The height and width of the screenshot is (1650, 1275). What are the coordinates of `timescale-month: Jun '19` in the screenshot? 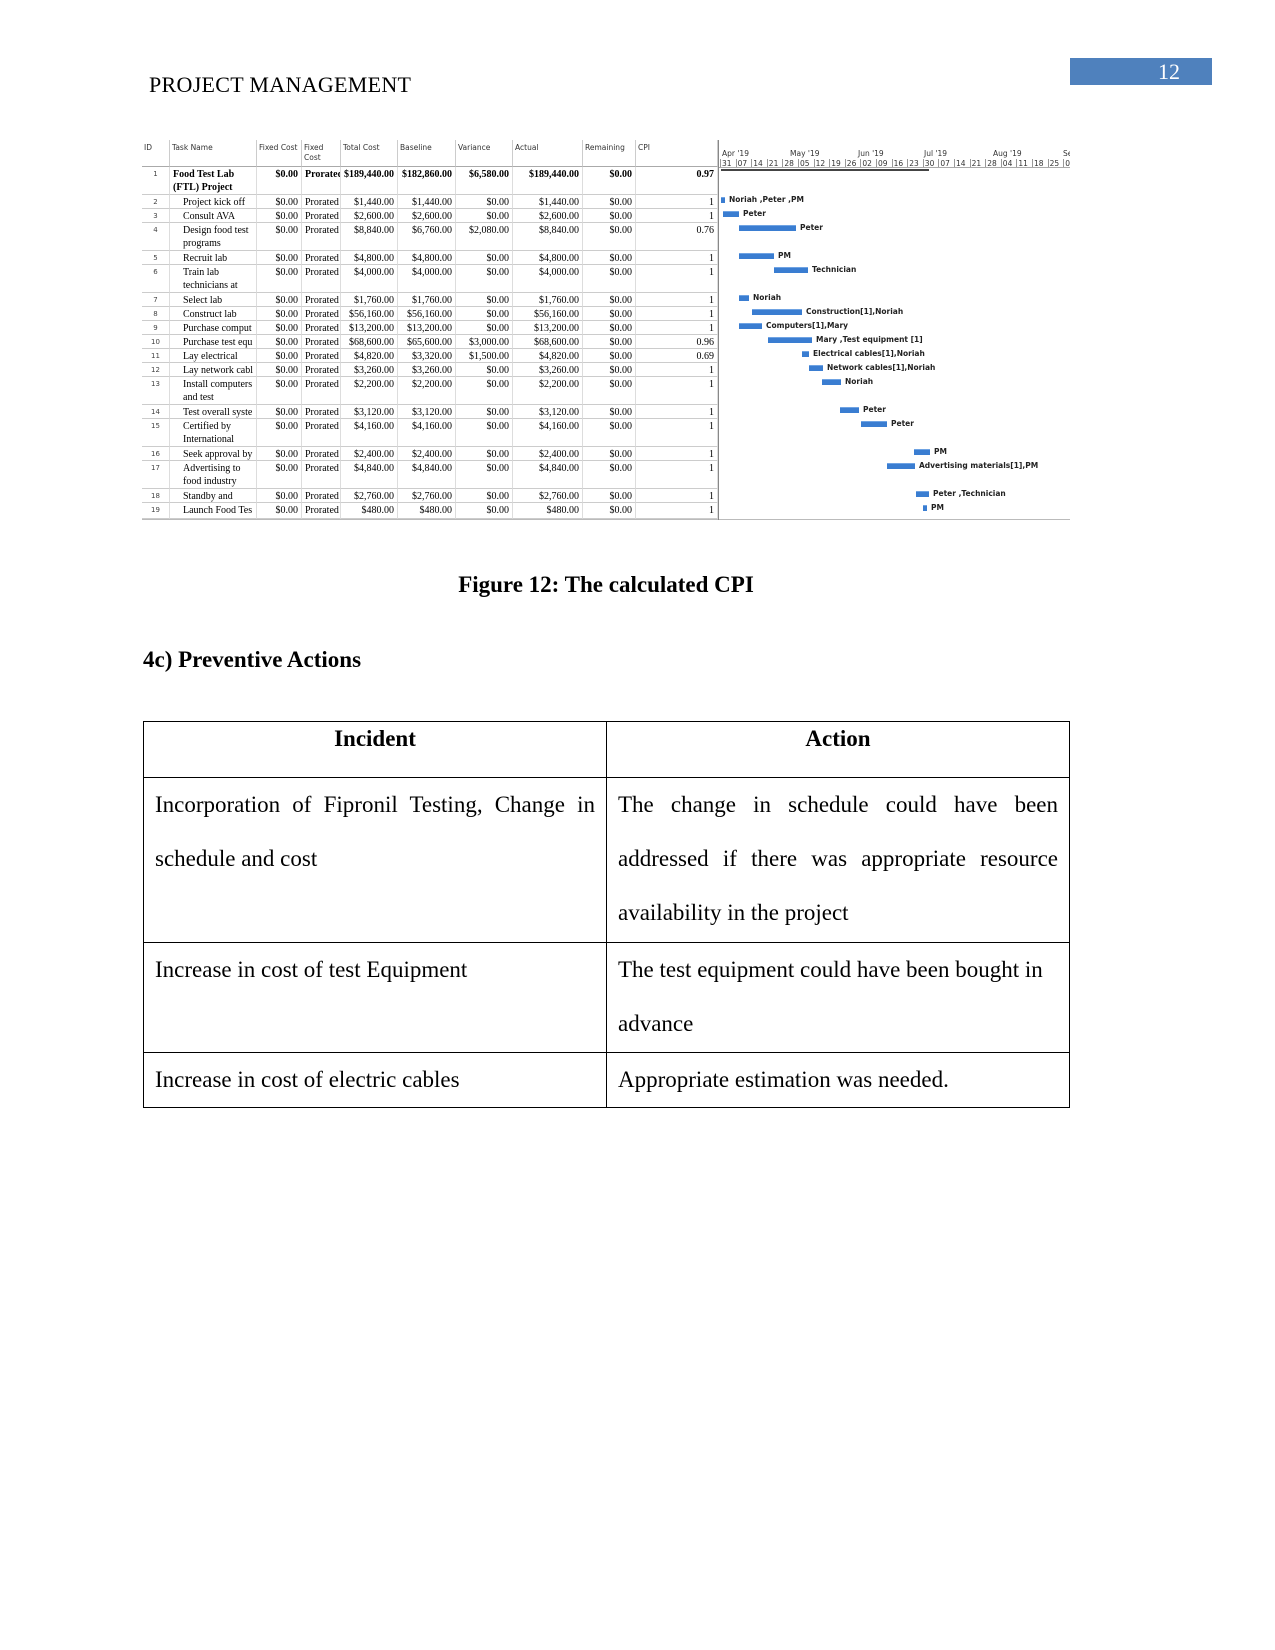 It's located at (871, 153).